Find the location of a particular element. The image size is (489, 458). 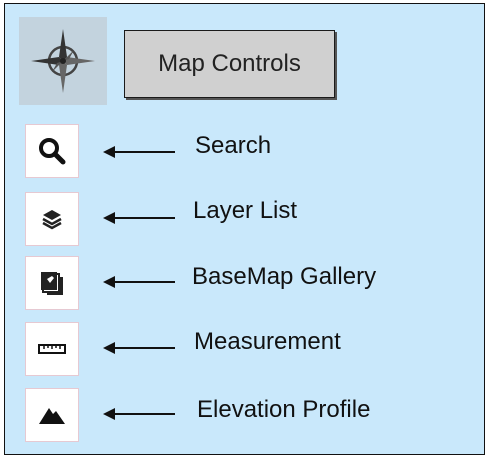

elevation-profile-label: Elevation Profile is located at coordinates (284, 409).